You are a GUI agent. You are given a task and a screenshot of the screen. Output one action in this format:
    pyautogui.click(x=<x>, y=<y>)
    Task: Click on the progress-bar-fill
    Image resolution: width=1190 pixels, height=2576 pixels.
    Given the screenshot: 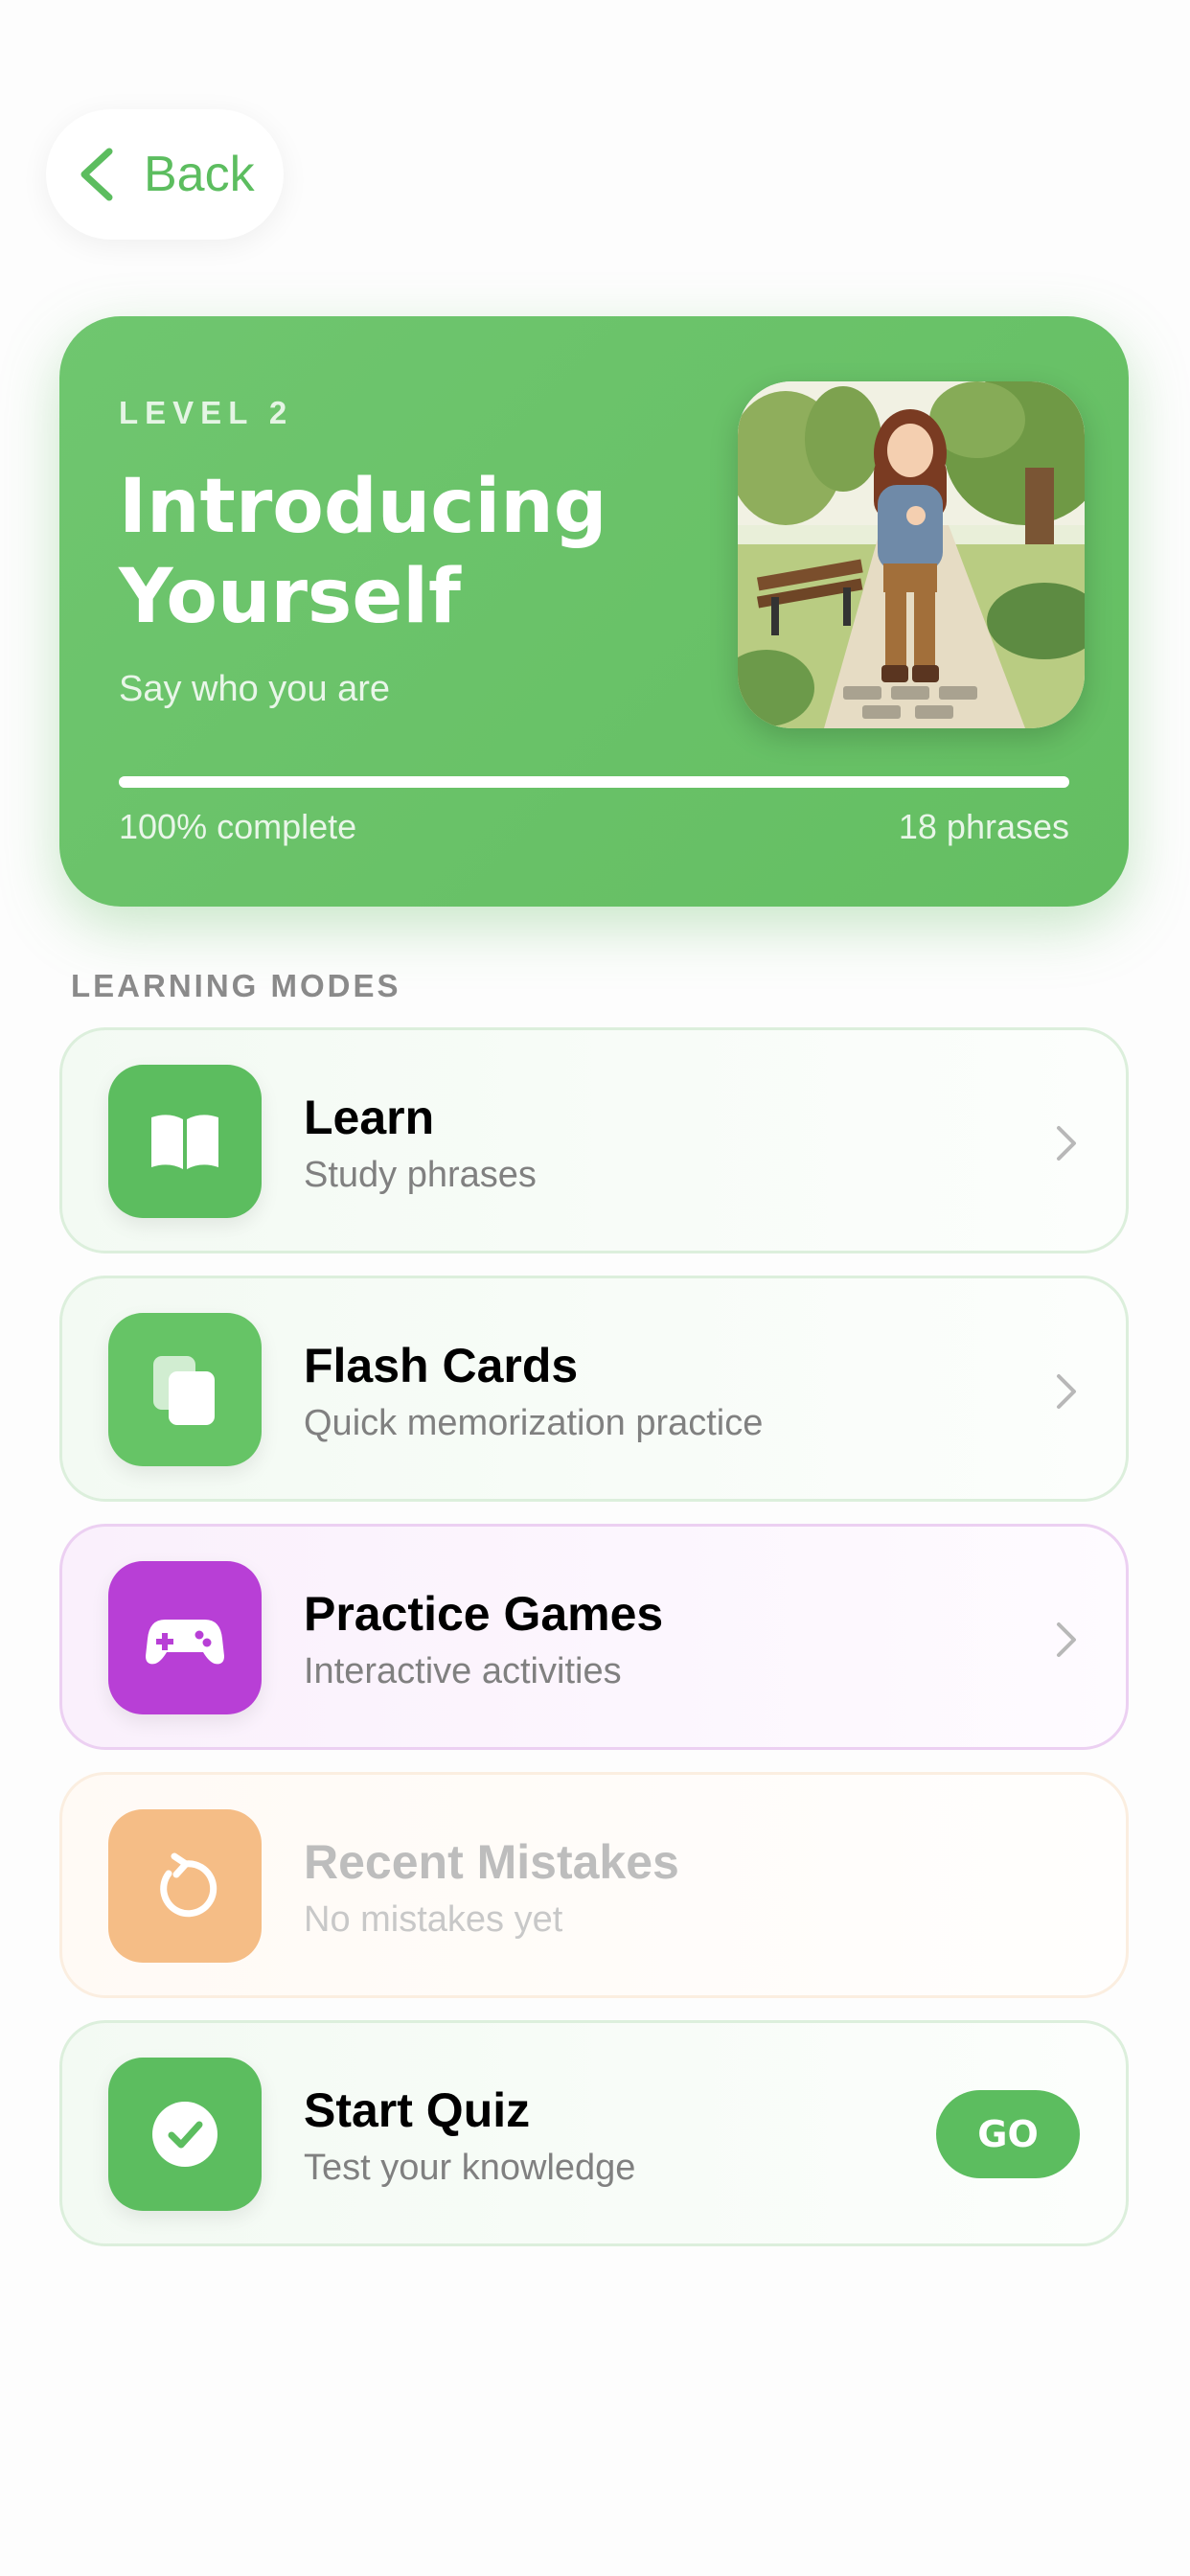 What is the action you would take?
    pyautogui.click(x=594, y=782)
    